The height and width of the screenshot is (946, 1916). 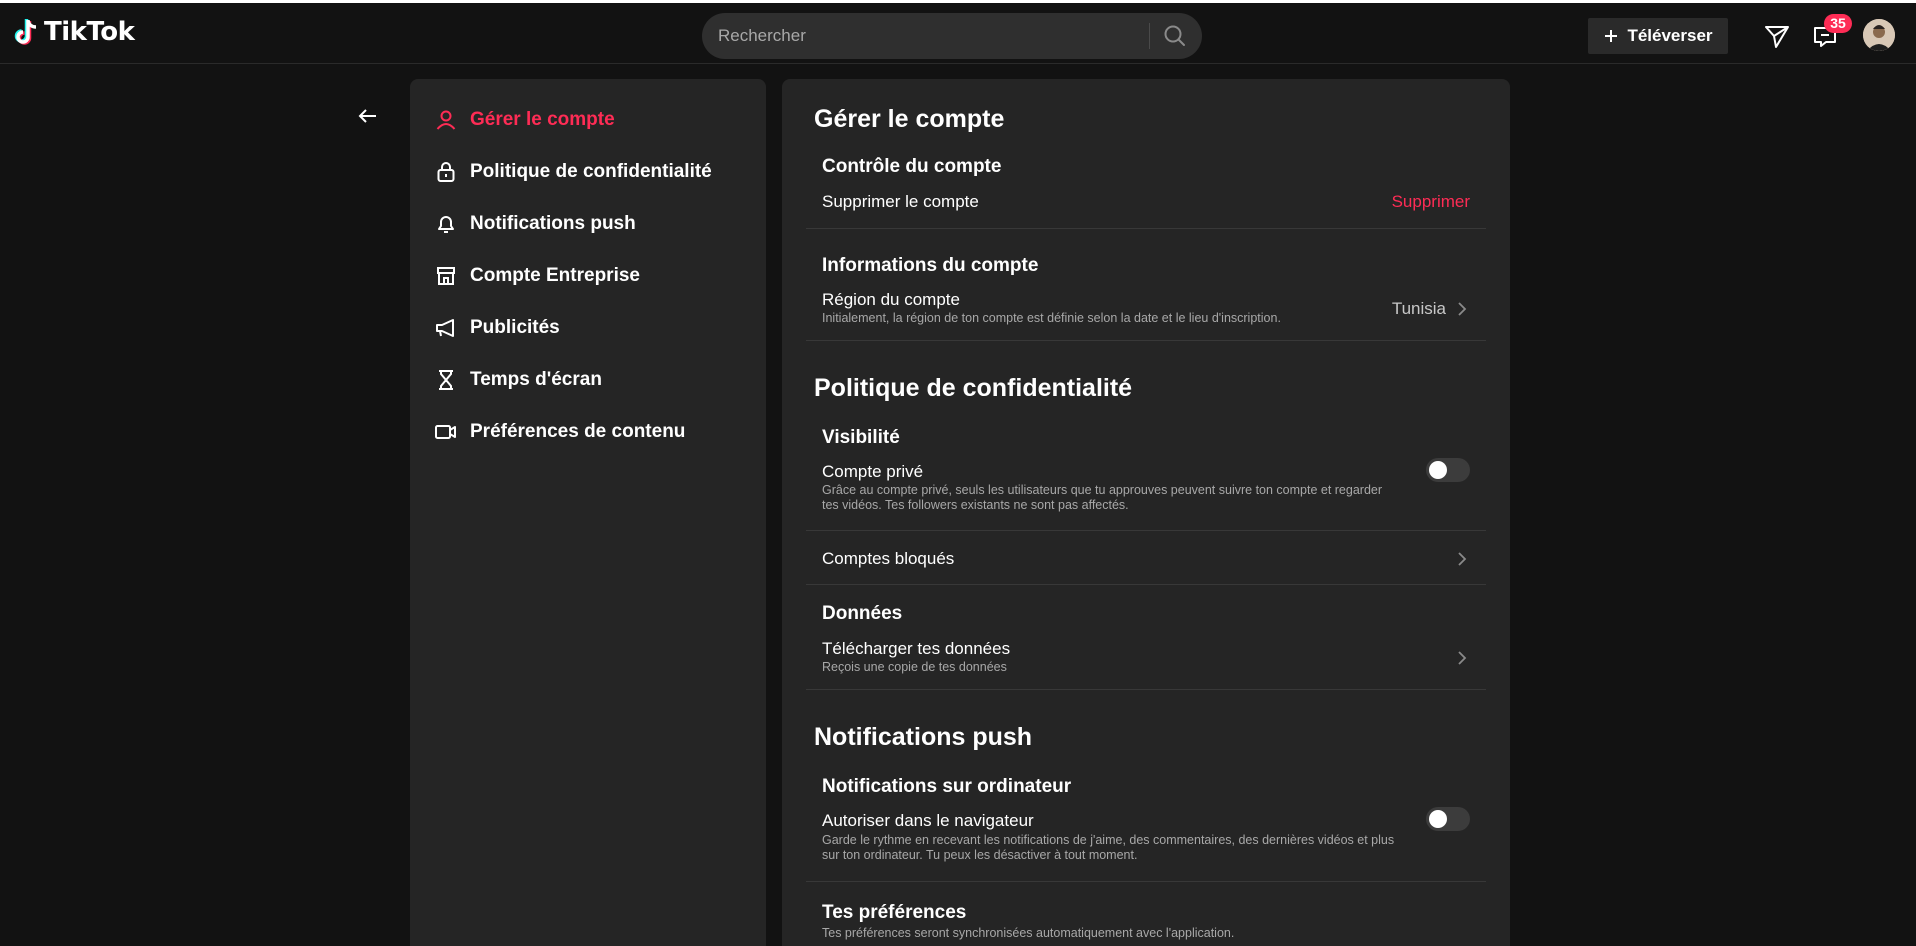 I want to click on upload-button: Téléverser, so click(x=1658, y=36).